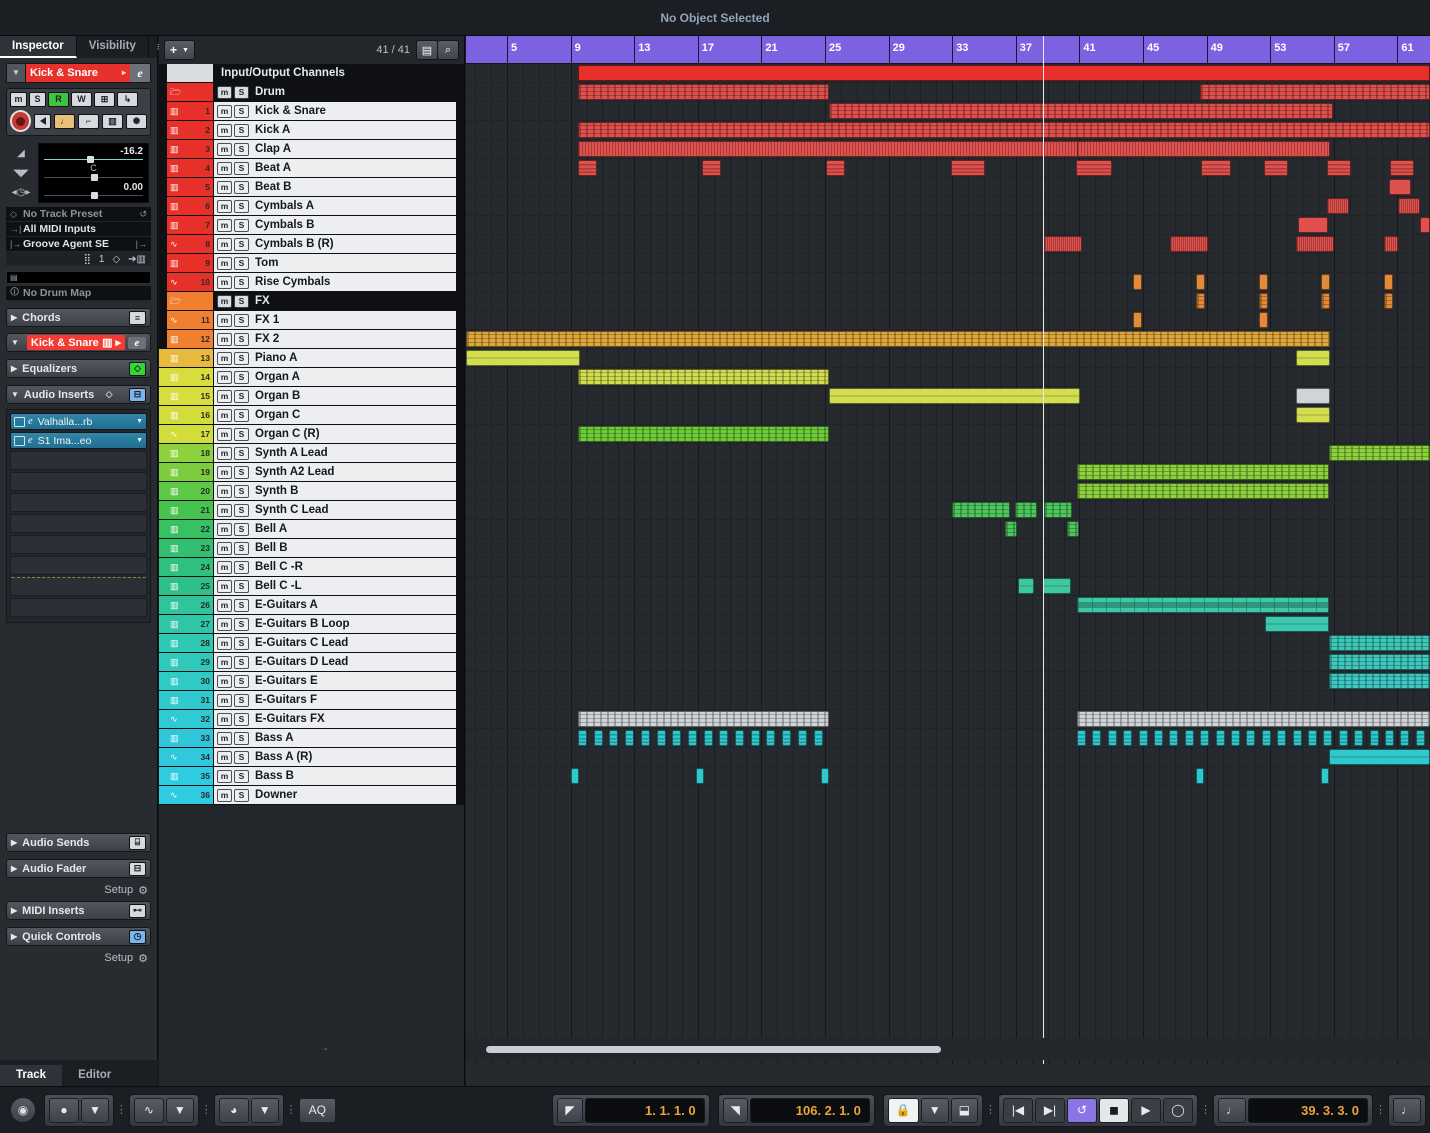 The width and height of the screenshot is (1430, 1133). What do you see at coordinates (190, 605) in the screenshot?
I see `track-type-indicator: ▥ 26` at bounding box center [190, 605].